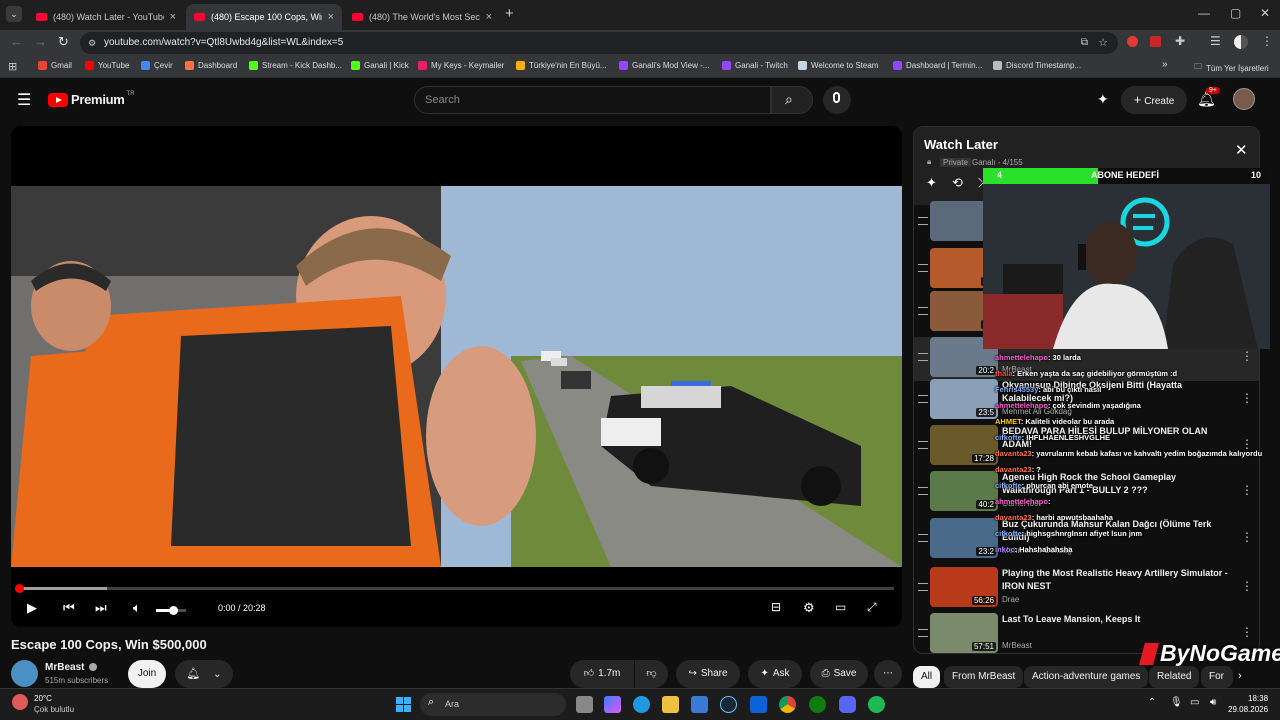 The height and width of the screenshot is (720, 1280). What do you see at coordinates (40, 41) in the screenshot?
I see `forward-icon: →` at bounding box center [40, 41].